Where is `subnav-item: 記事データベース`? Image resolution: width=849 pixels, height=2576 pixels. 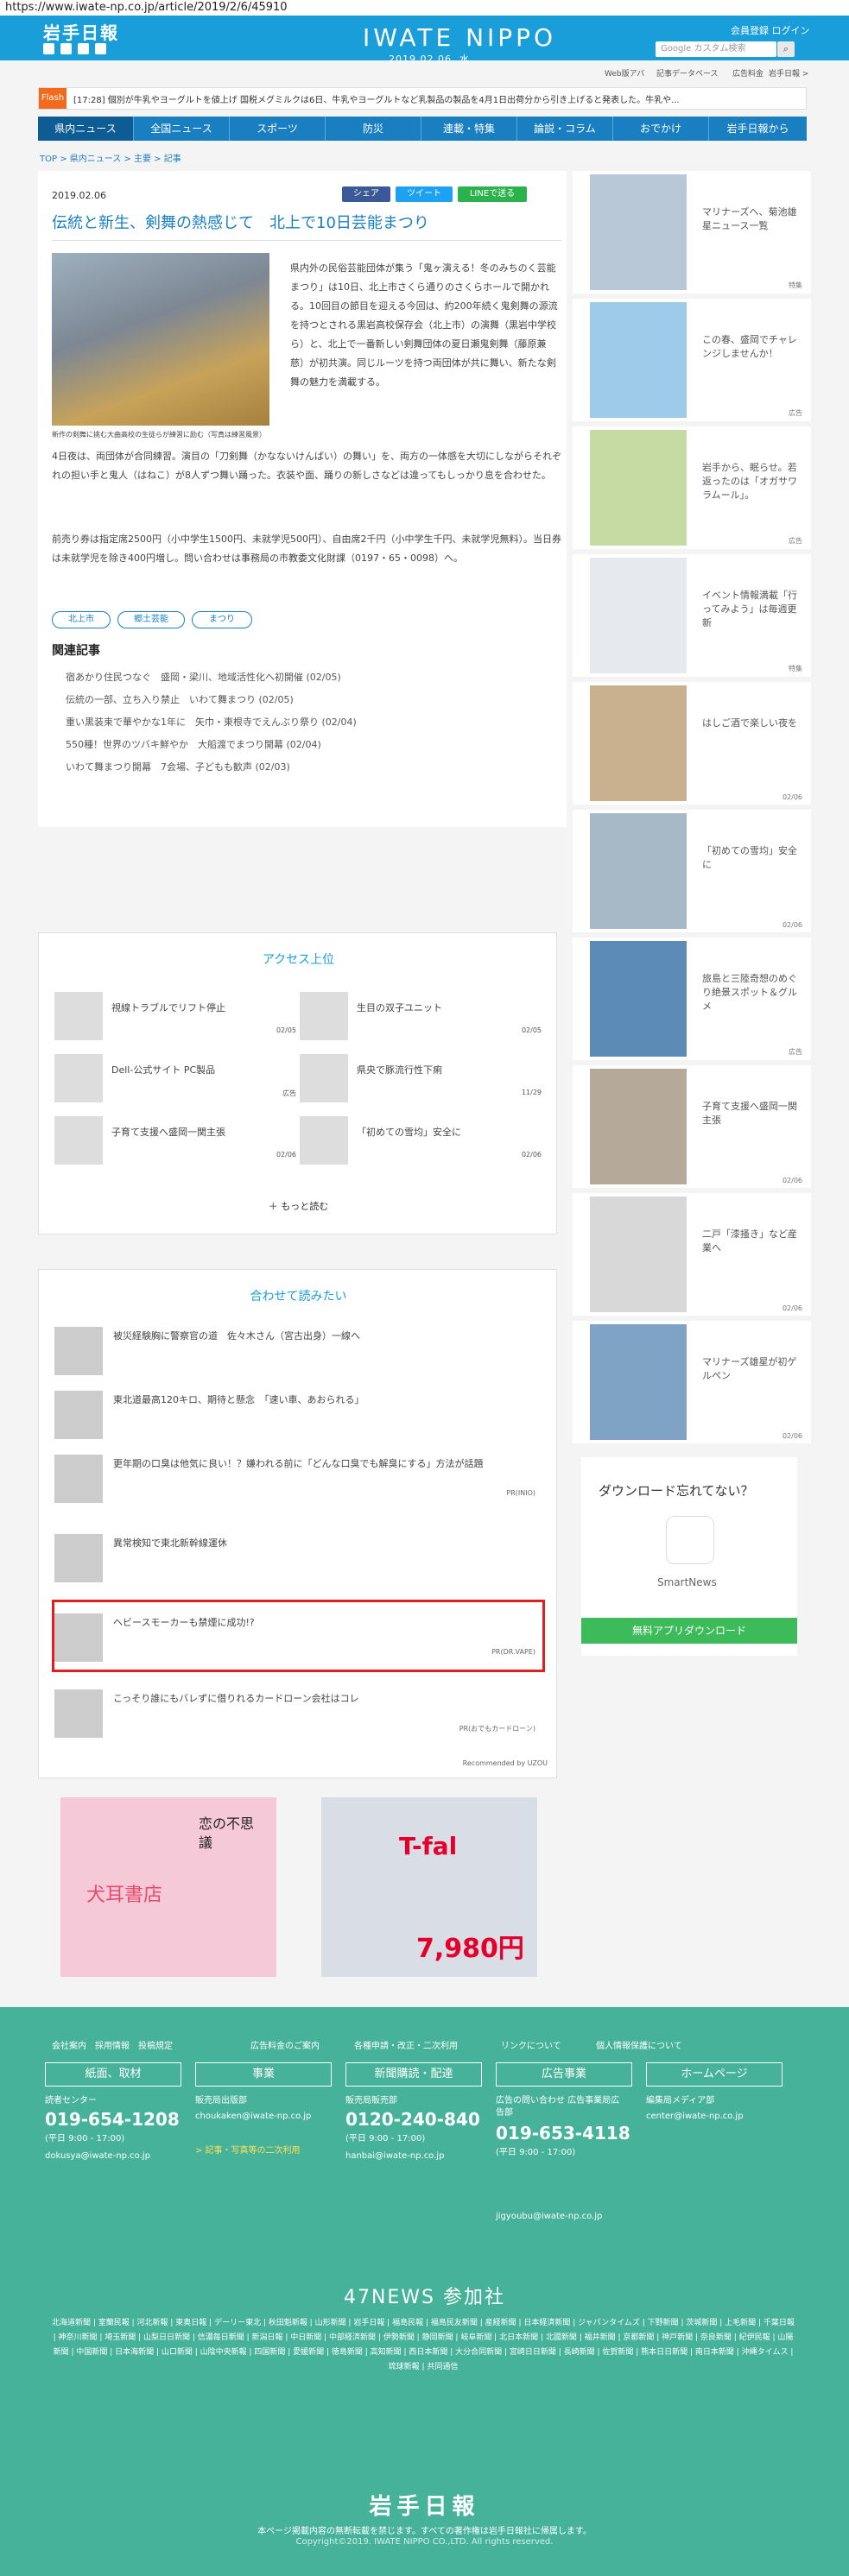
subnav-item: 記事データベース is located at coordinates (687, 73).